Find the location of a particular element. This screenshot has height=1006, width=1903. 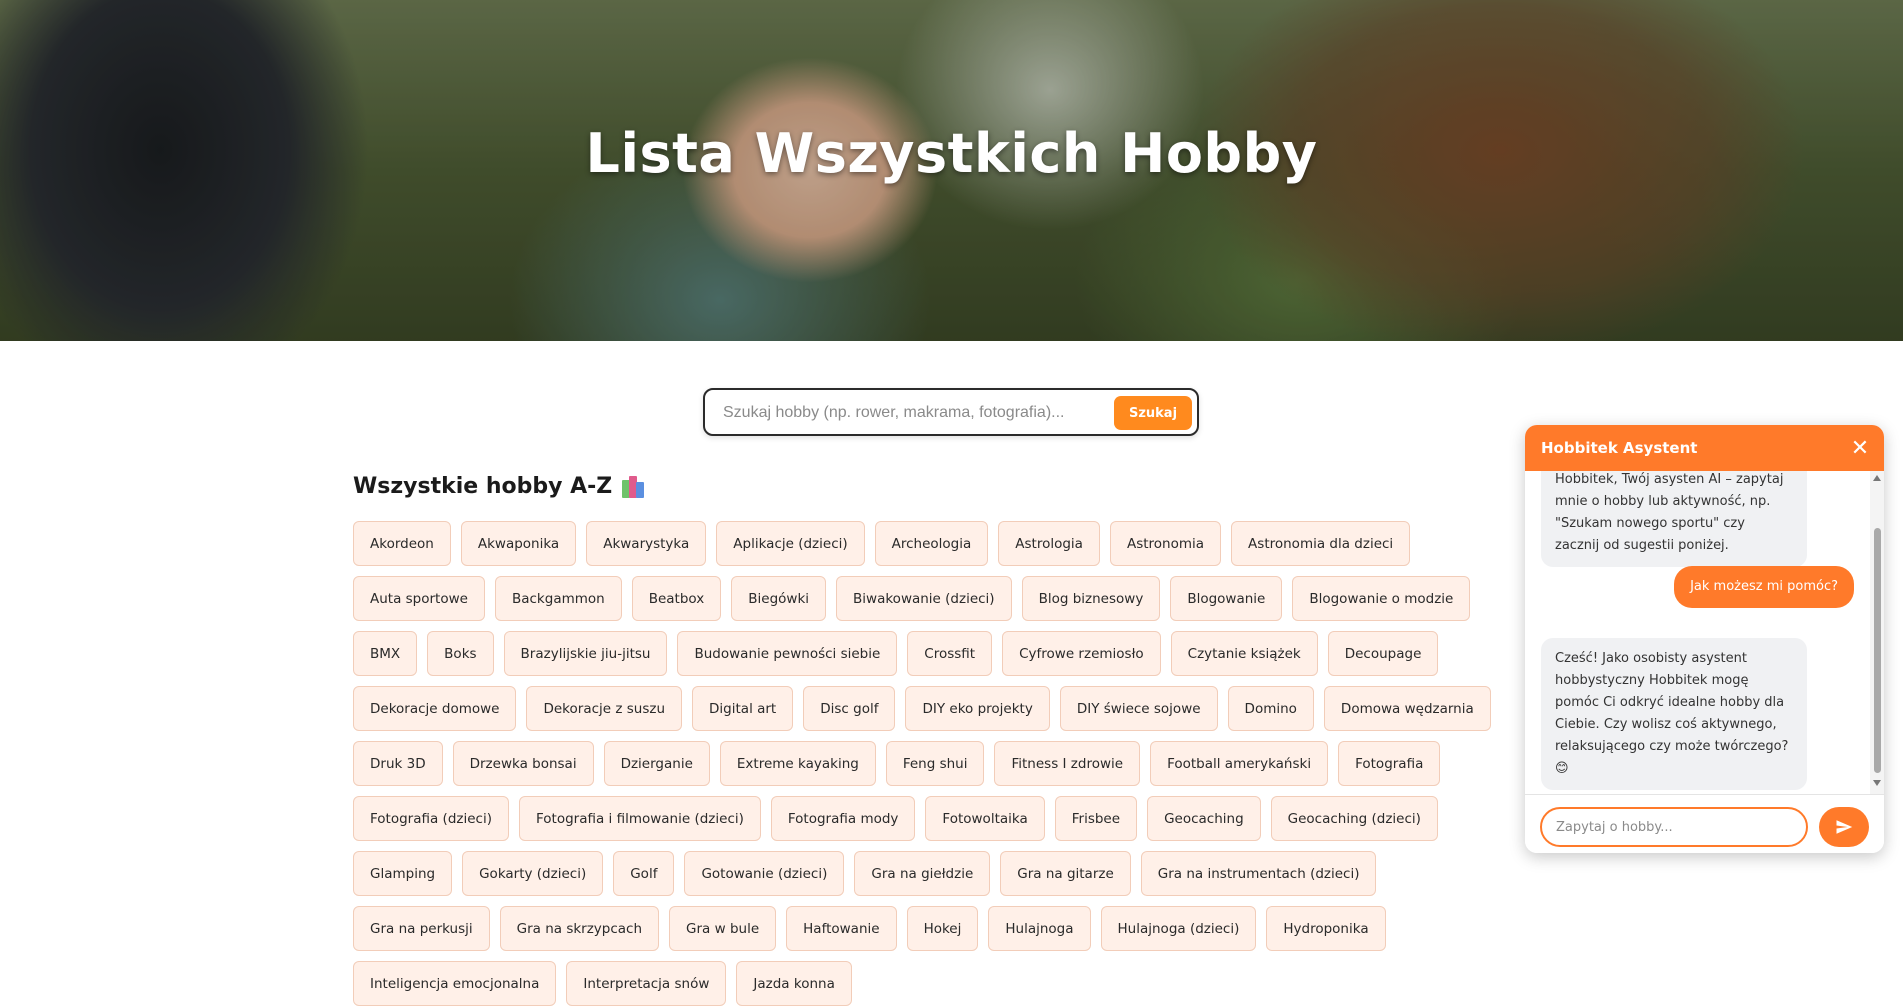

hobby-tag: DIY eko projekty is located at coordinates (977, 708).